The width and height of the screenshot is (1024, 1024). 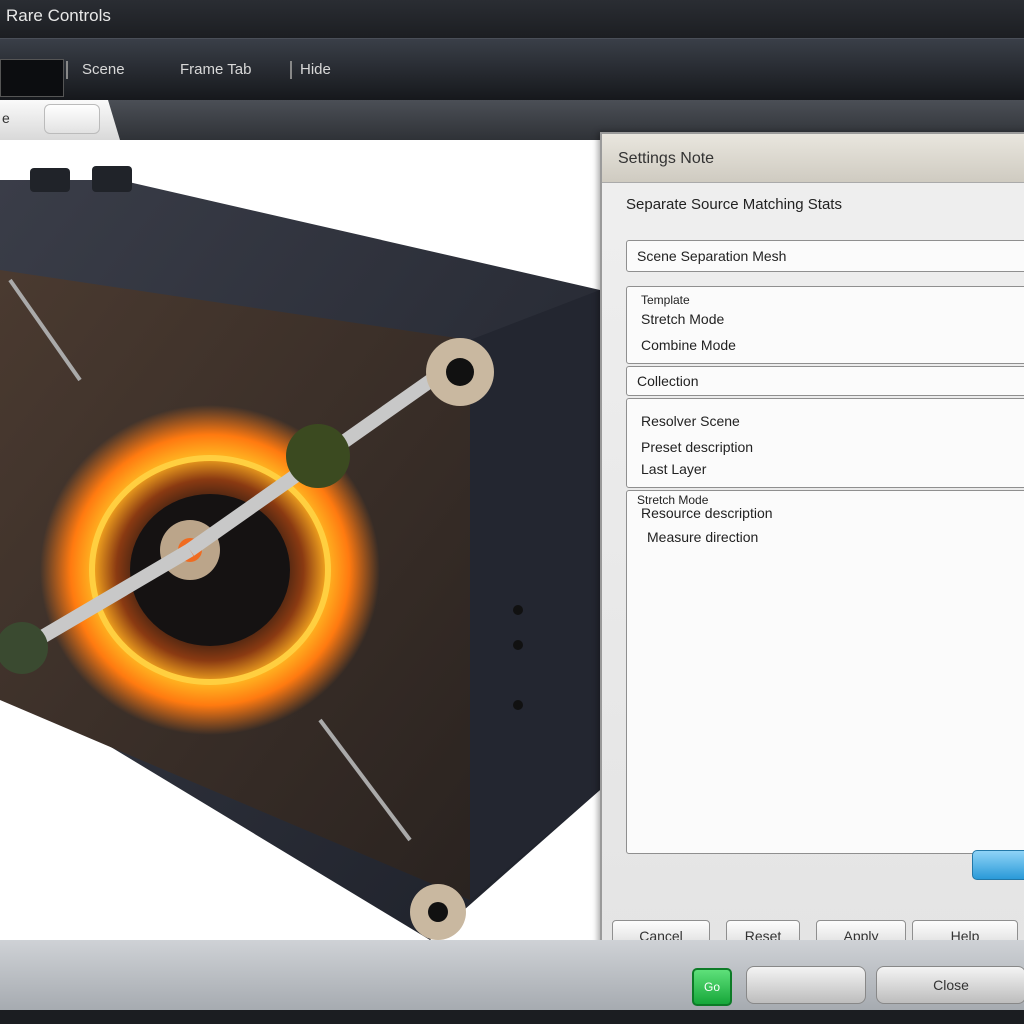 I want to click on last-layer-line: Last Layer, so click(x=674, y=469).